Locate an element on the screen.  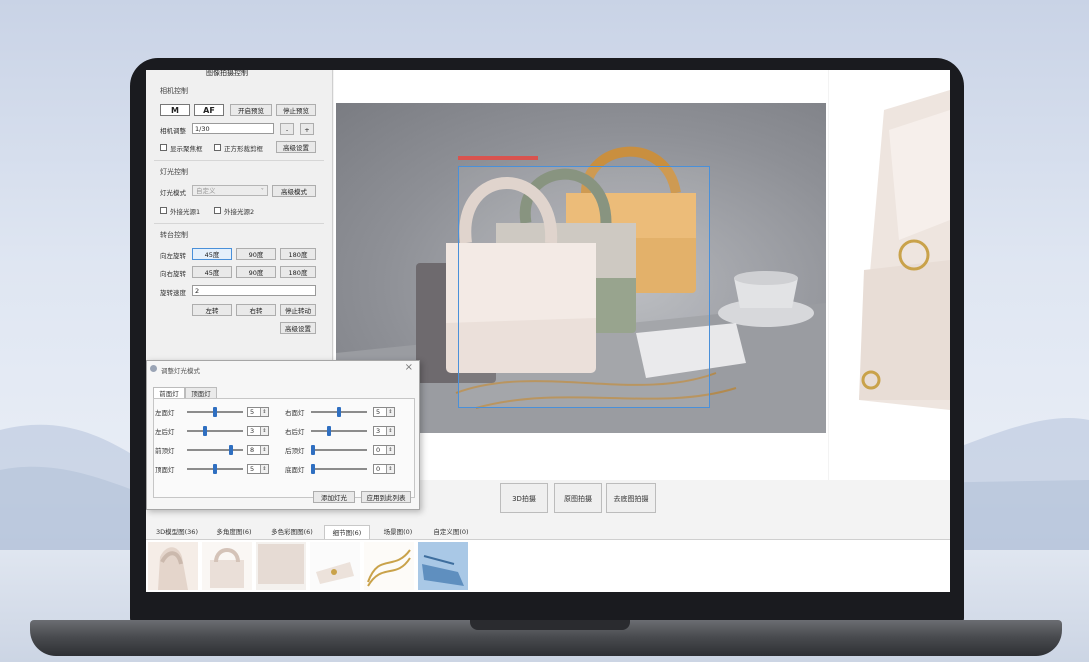
square-crop-checkbox is located at coordinates (217, 147).